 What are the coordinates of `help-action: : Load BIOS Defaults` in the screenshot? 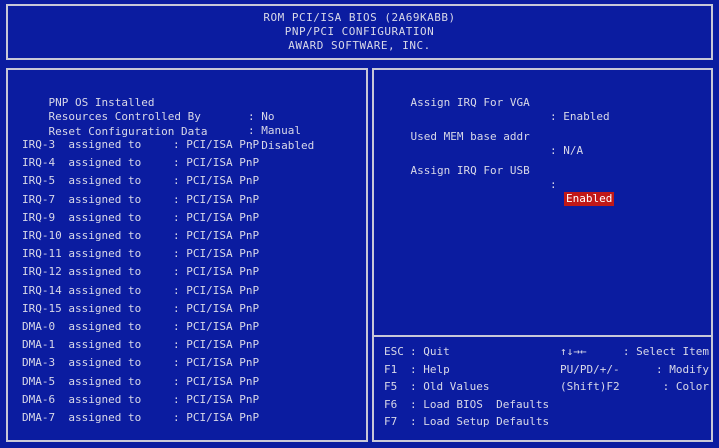 It's located at (480, 404).